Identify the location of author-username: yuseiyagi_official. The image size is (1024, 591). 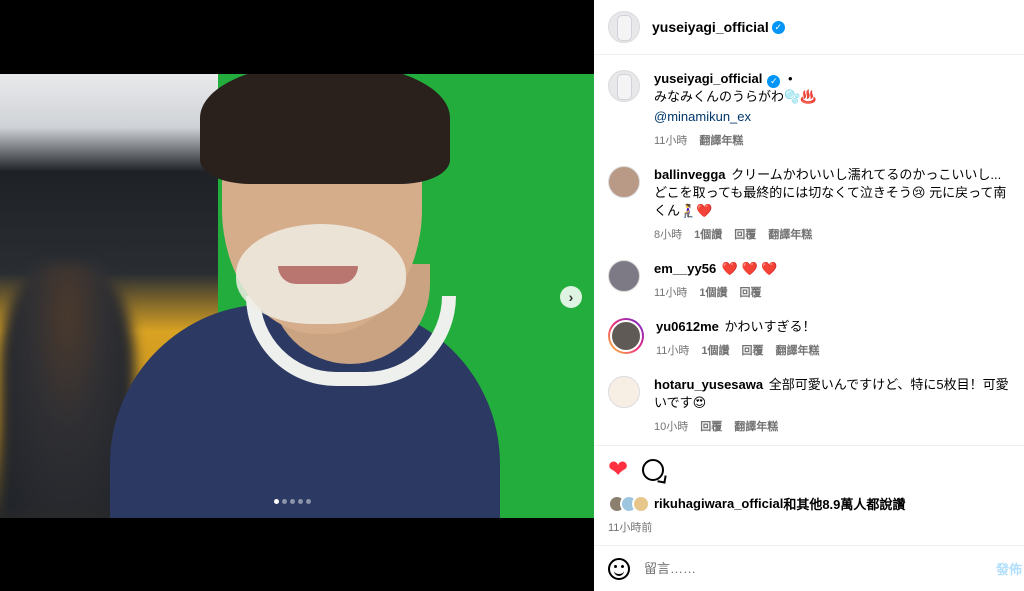
(710, 27).